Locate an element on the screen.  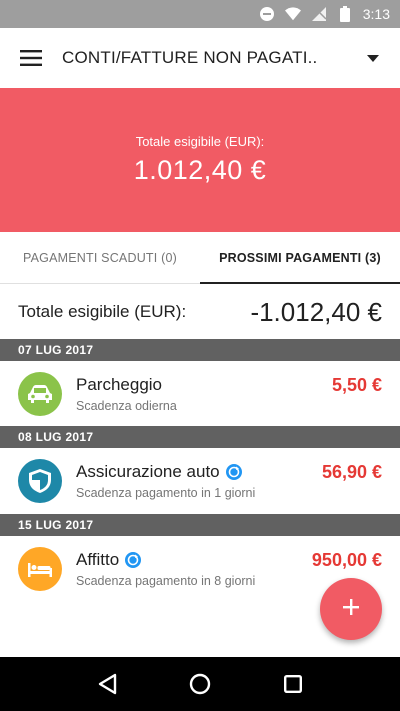
tab-upcoming-payments: PROSSIMI PAGAMENTI (3) is located at coordinates (300, 258).